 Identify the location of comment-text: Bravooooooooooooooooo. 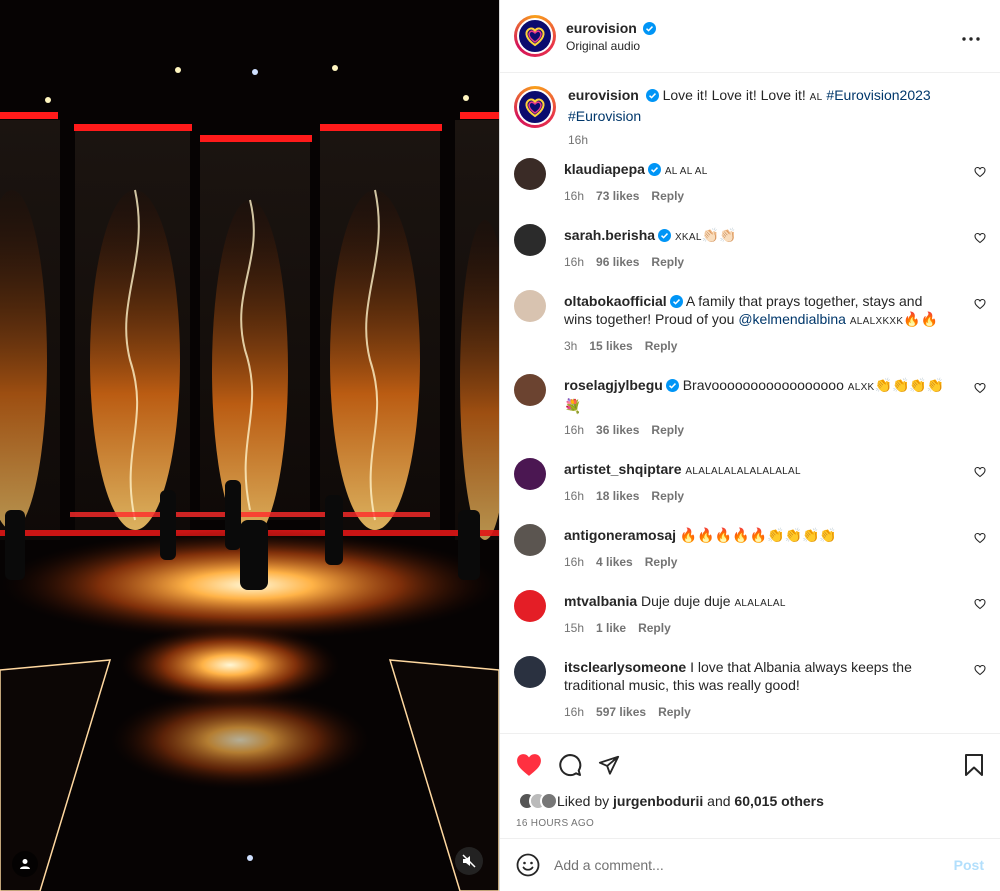
(763, 385).